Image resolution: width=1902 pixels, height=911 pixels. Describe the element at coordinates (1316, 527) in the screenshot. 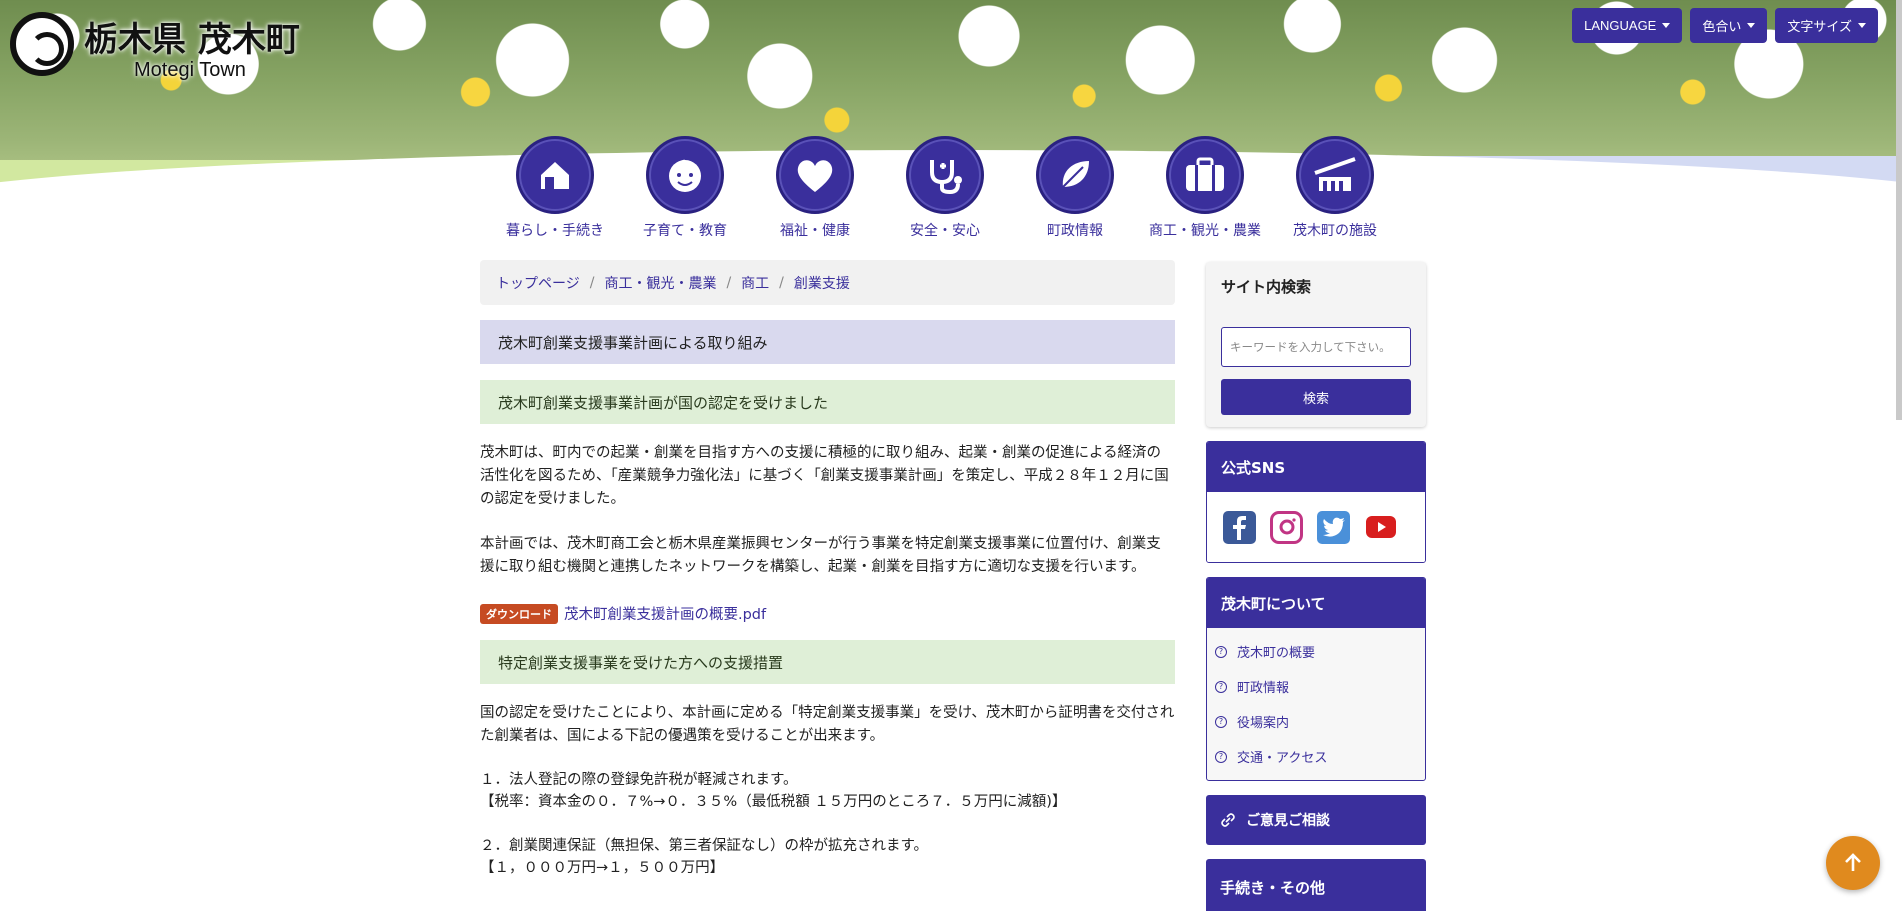

I see `sns-links` at that location.